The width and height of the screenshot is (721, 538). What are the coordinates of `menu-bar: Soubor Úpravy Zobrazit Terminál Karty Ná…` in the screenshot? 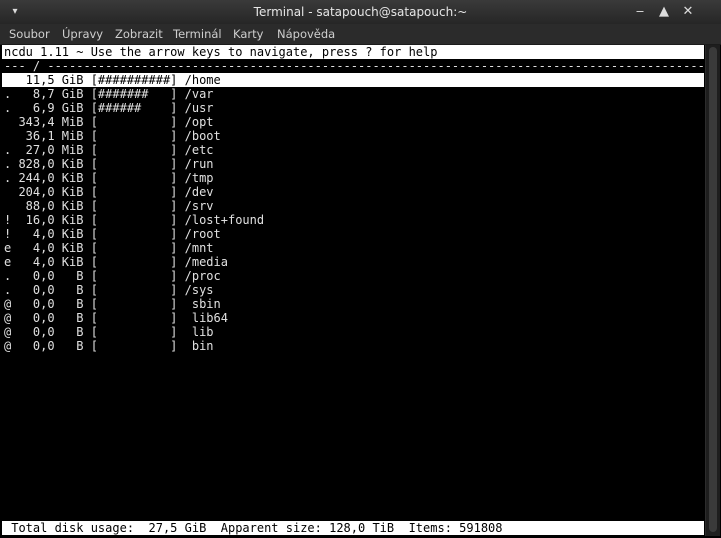 It's located at (360, 34).